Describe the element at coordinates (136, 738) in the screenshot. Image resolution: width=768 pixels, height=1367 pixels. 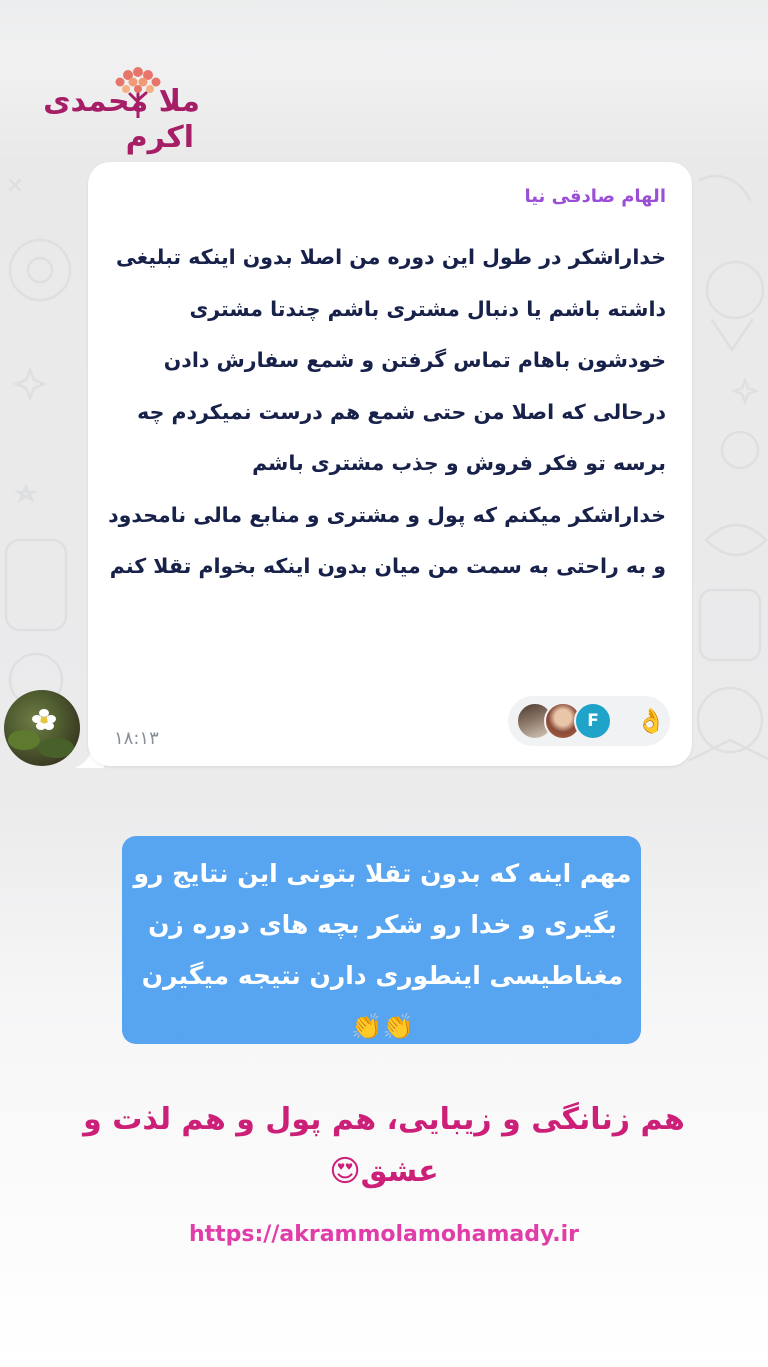
I see `message-time: ۱۸:۱۳` at that location.